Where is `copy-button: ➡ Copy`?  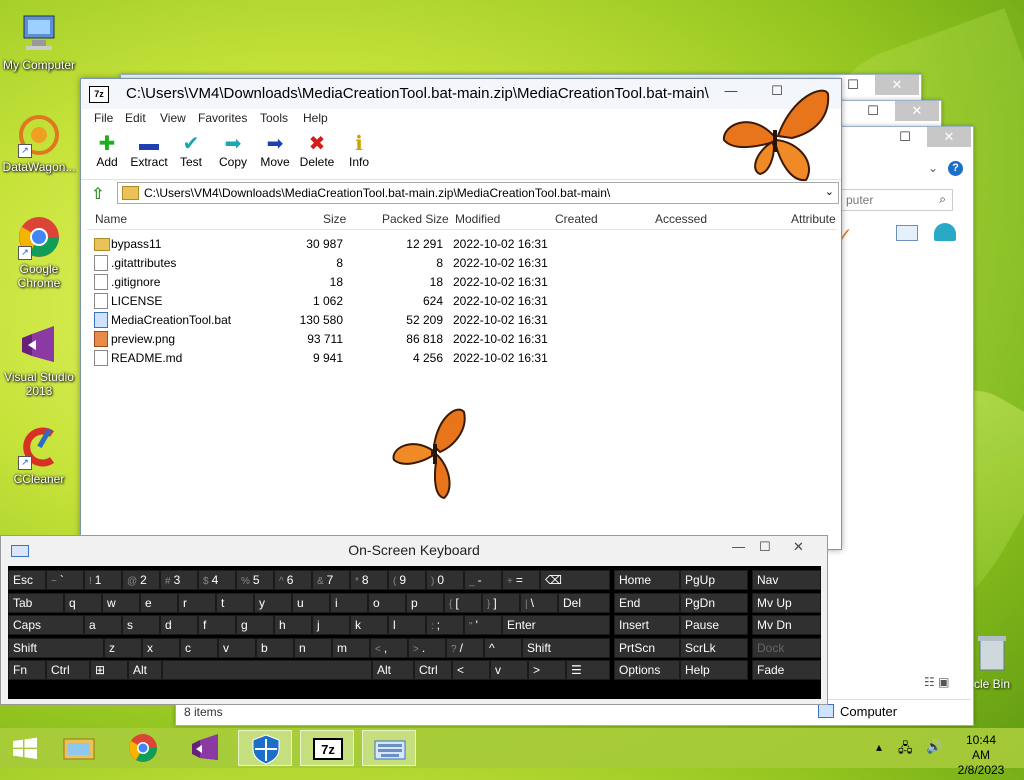
copy-button: ➡ Copy is located at coordinates (233, 151).